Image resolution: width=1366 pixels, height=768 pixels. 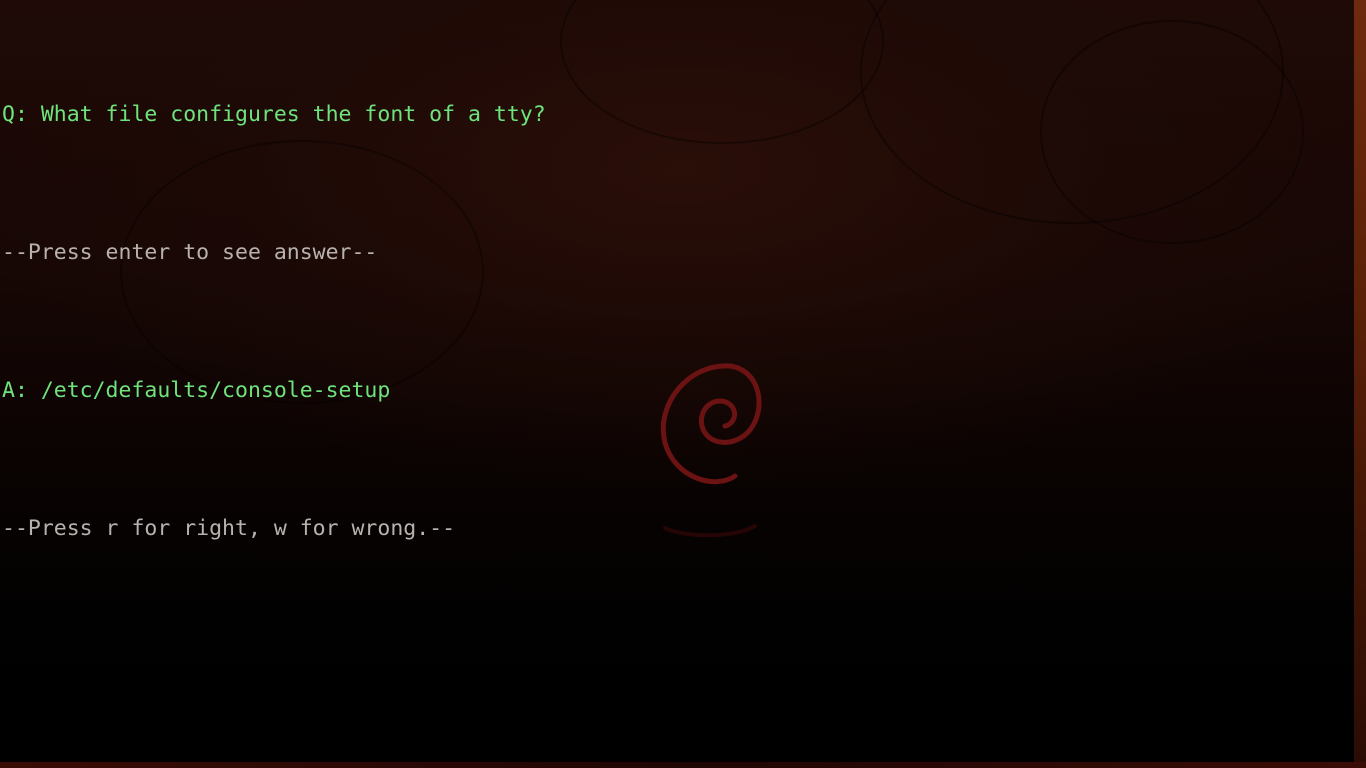 What do you see at coordinates (196, 390) in the screenshot?
I see `answer-line: A: /etc/defaults/console-setup` at bounding box center [196, 390].